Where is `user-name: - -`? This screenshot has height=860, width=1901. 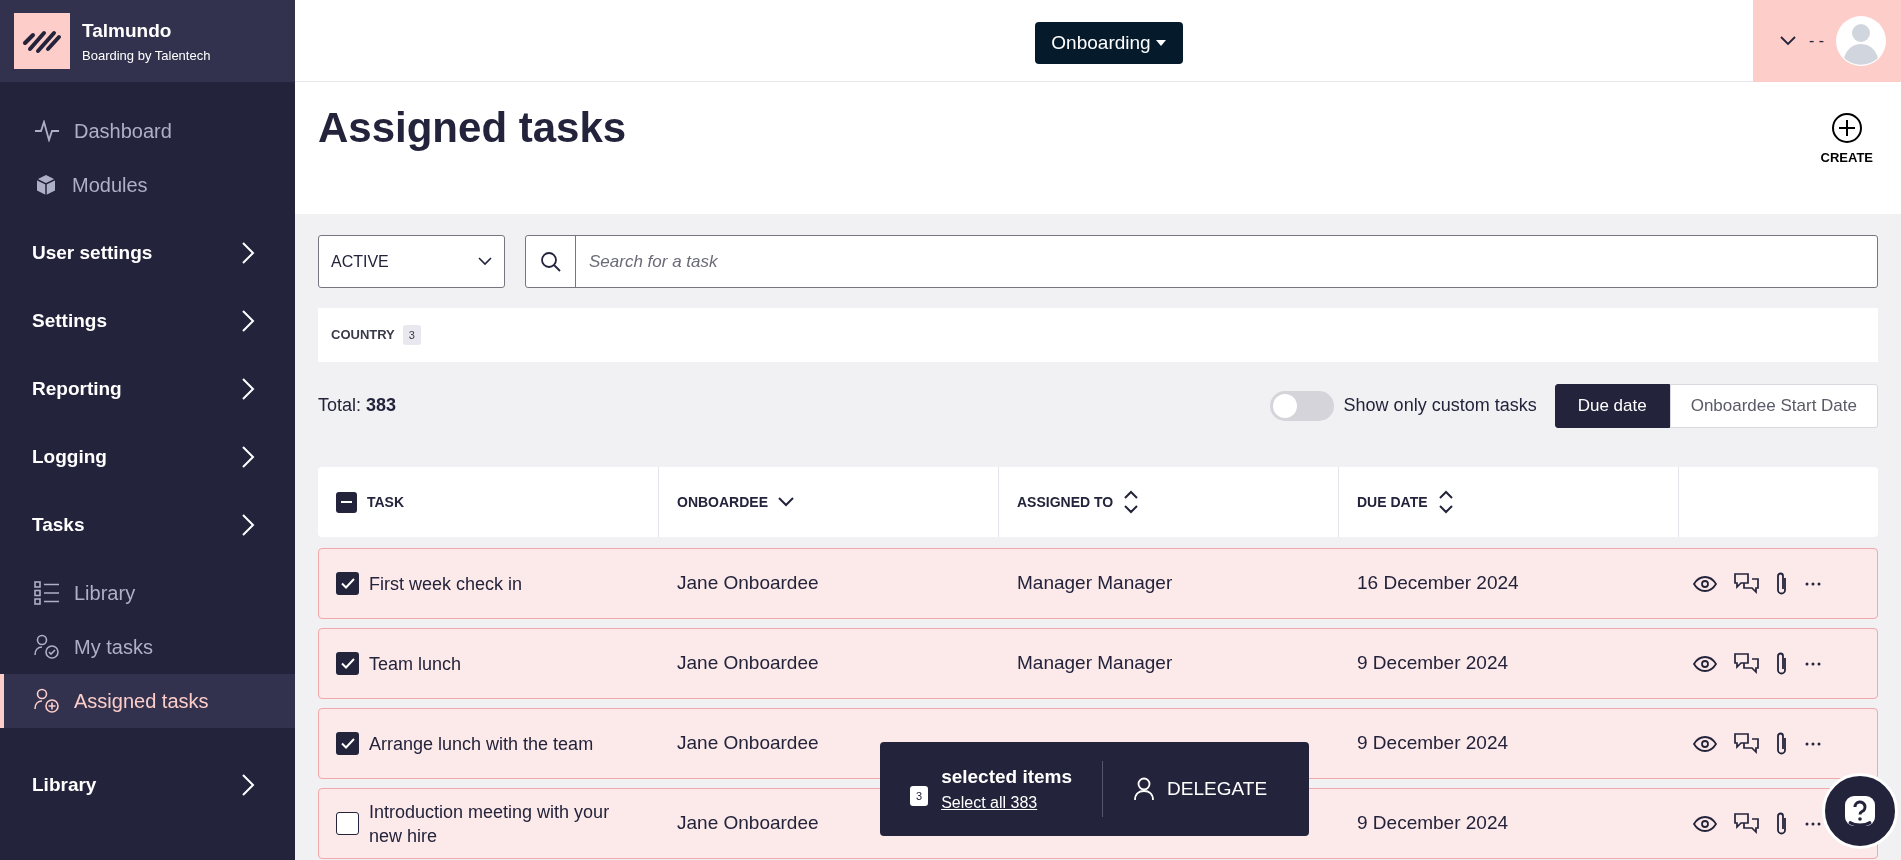 user-name: - - is located at coordinates (1817, 41).